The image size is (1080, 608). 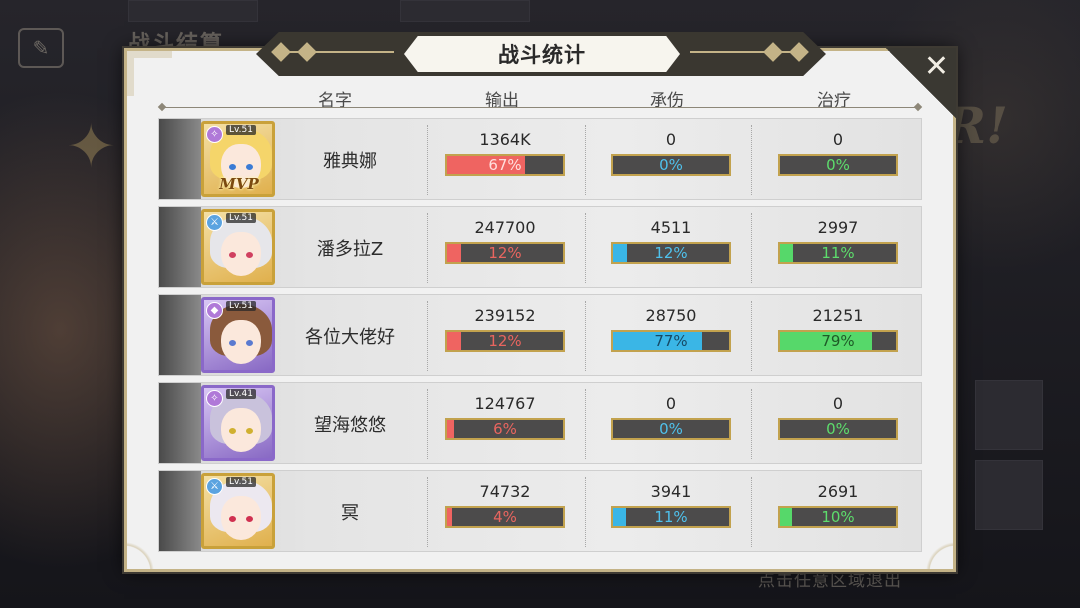 I want to click on damage-value: 74732, so click(x=505, y=491).